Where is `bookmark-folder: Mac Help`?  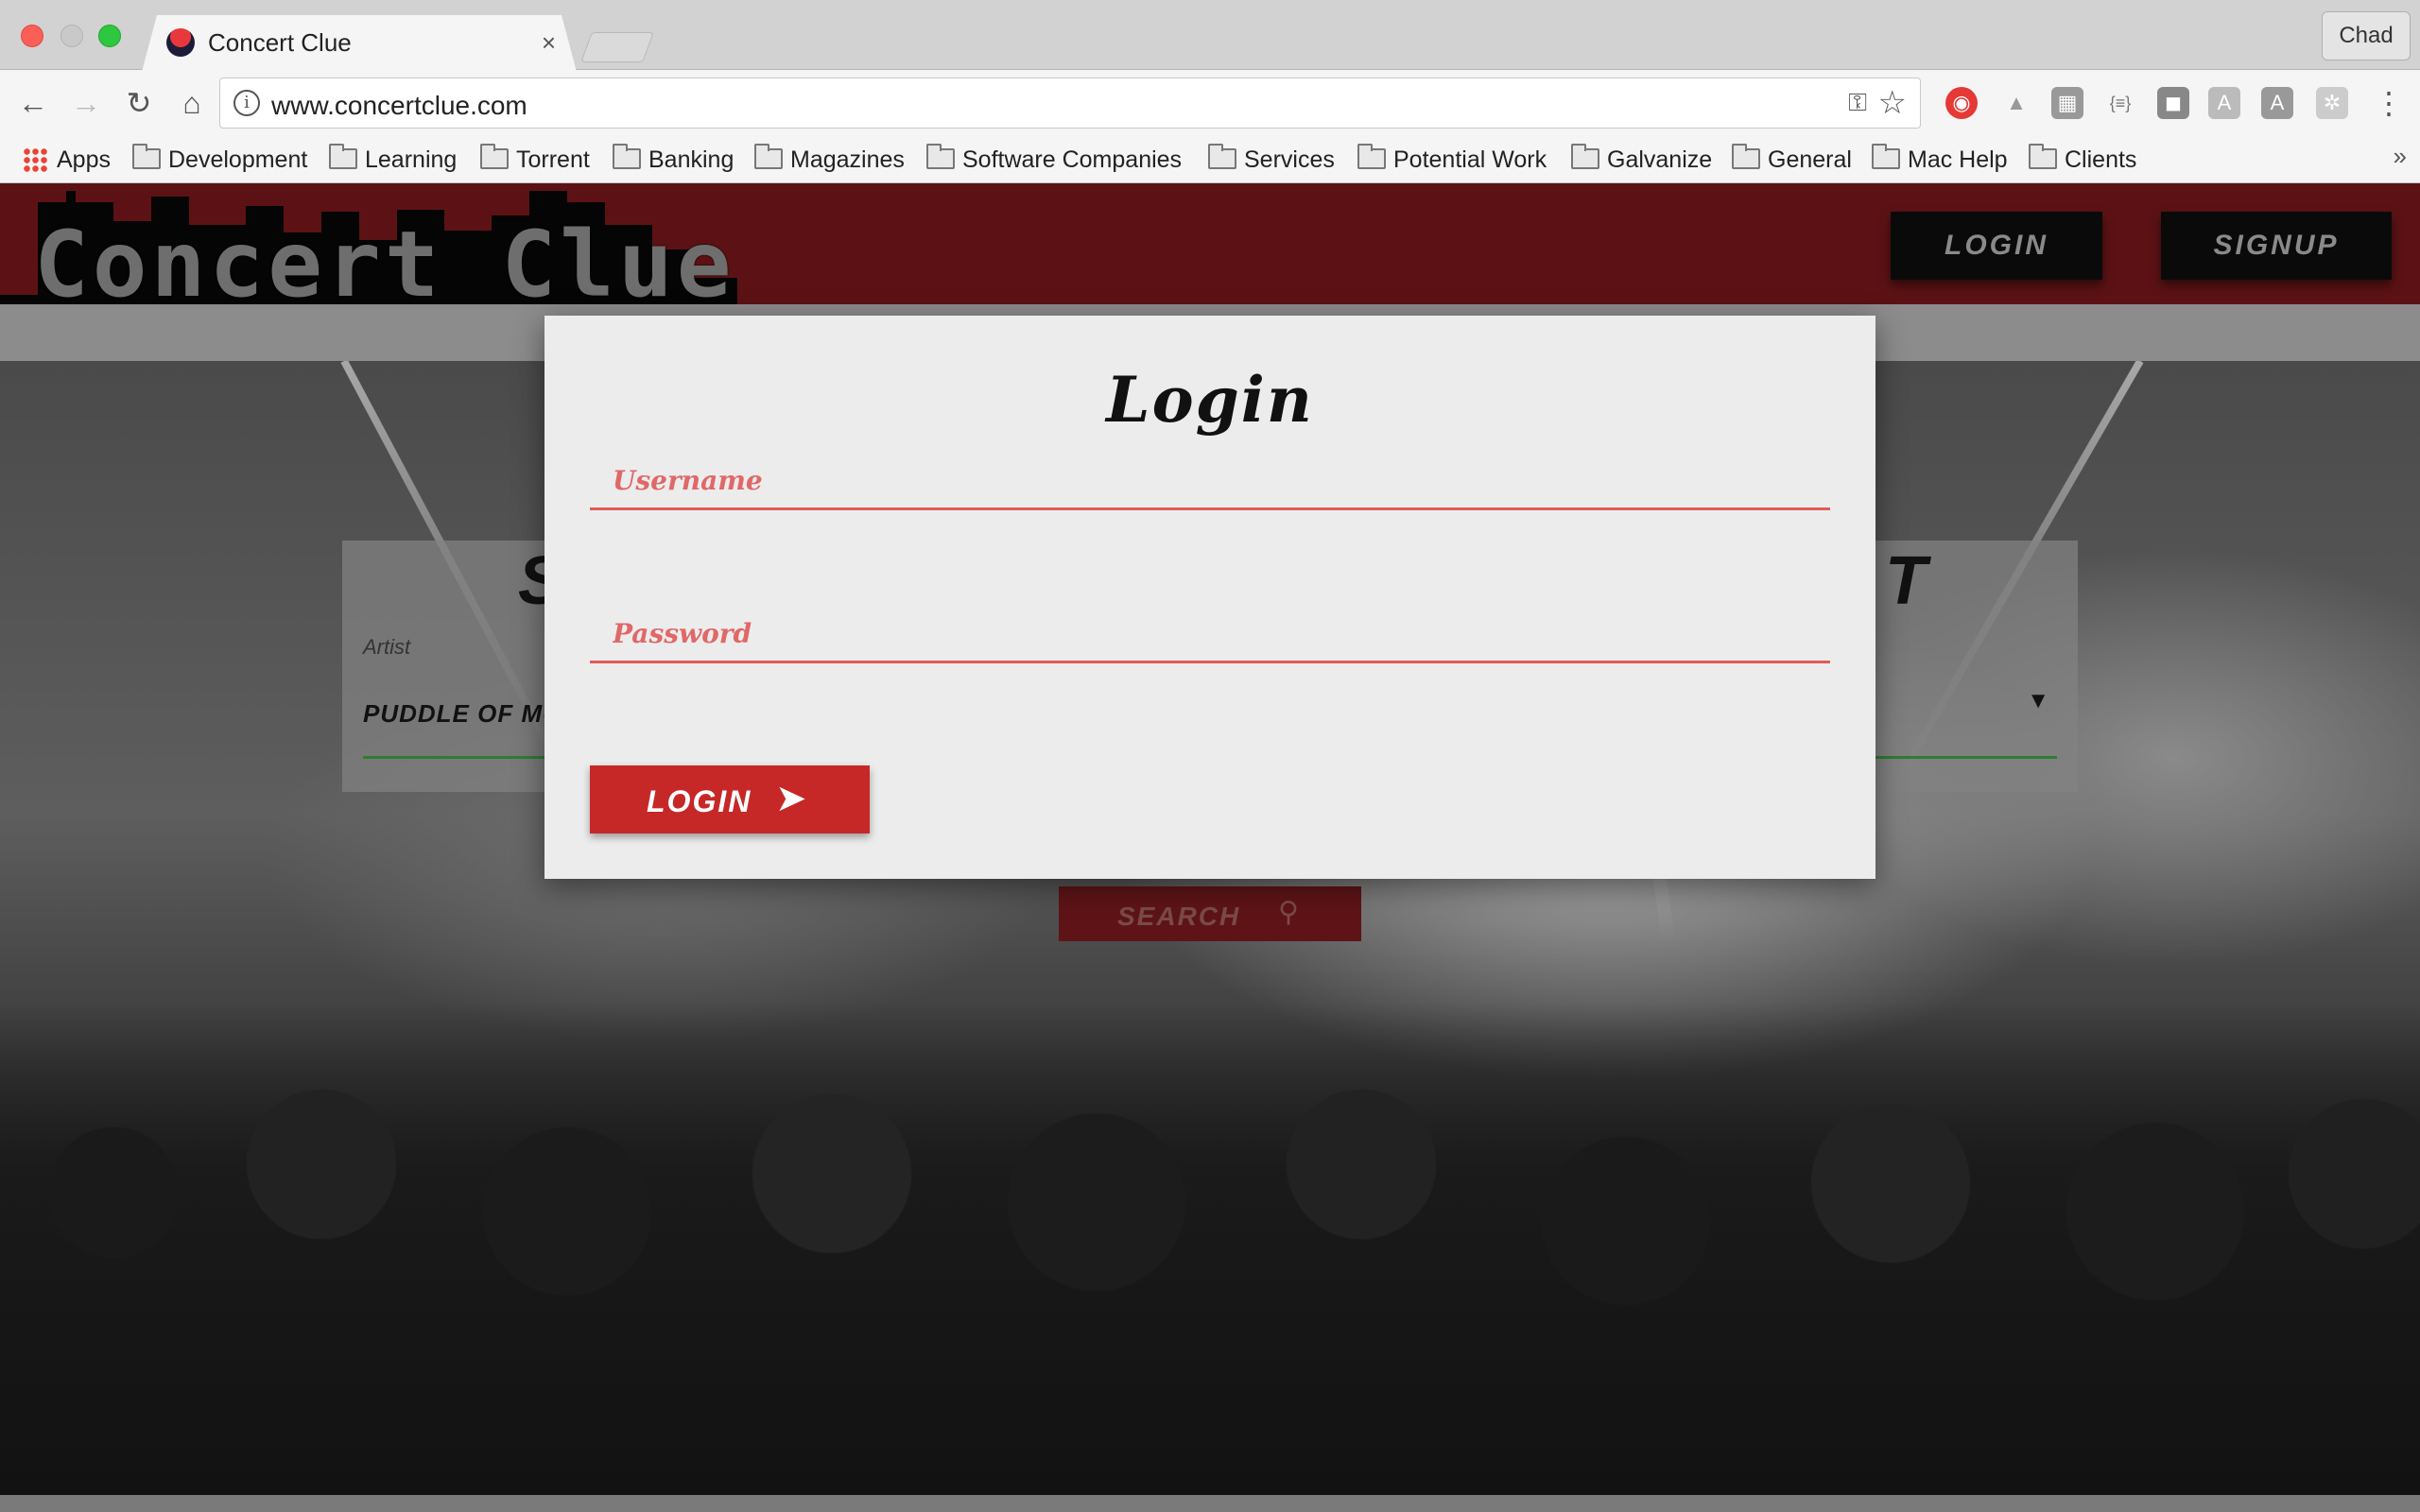
bookmark-folder: Mac Help is located at coordinates (1940, 160).